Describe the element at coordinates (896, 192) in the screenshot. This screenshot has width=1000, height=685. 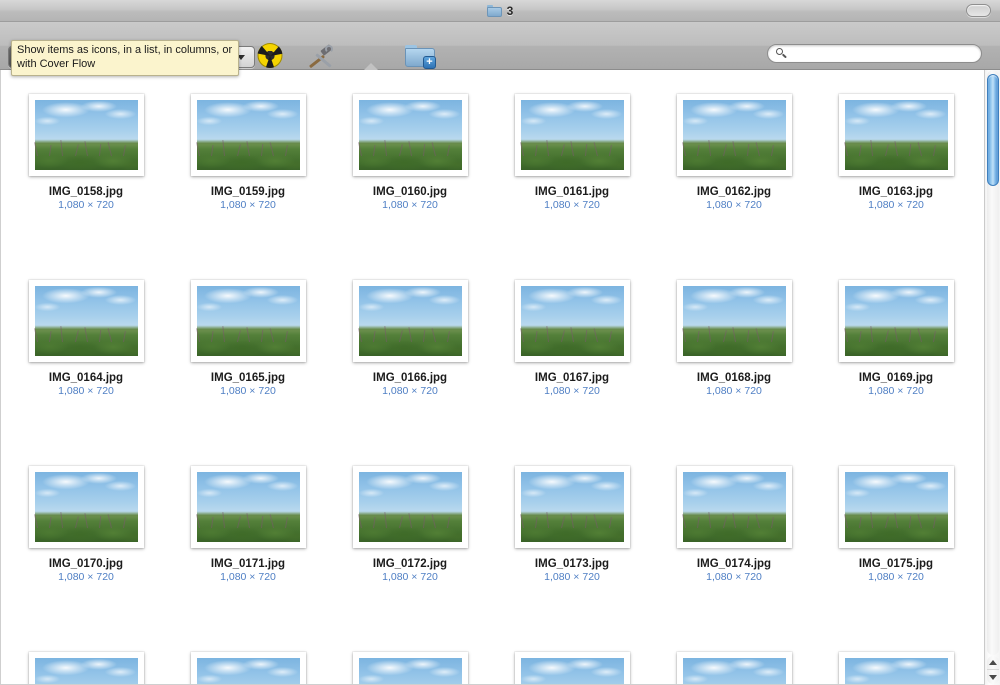
I see `file-name-label: IMG_0163.jpg` at that location.